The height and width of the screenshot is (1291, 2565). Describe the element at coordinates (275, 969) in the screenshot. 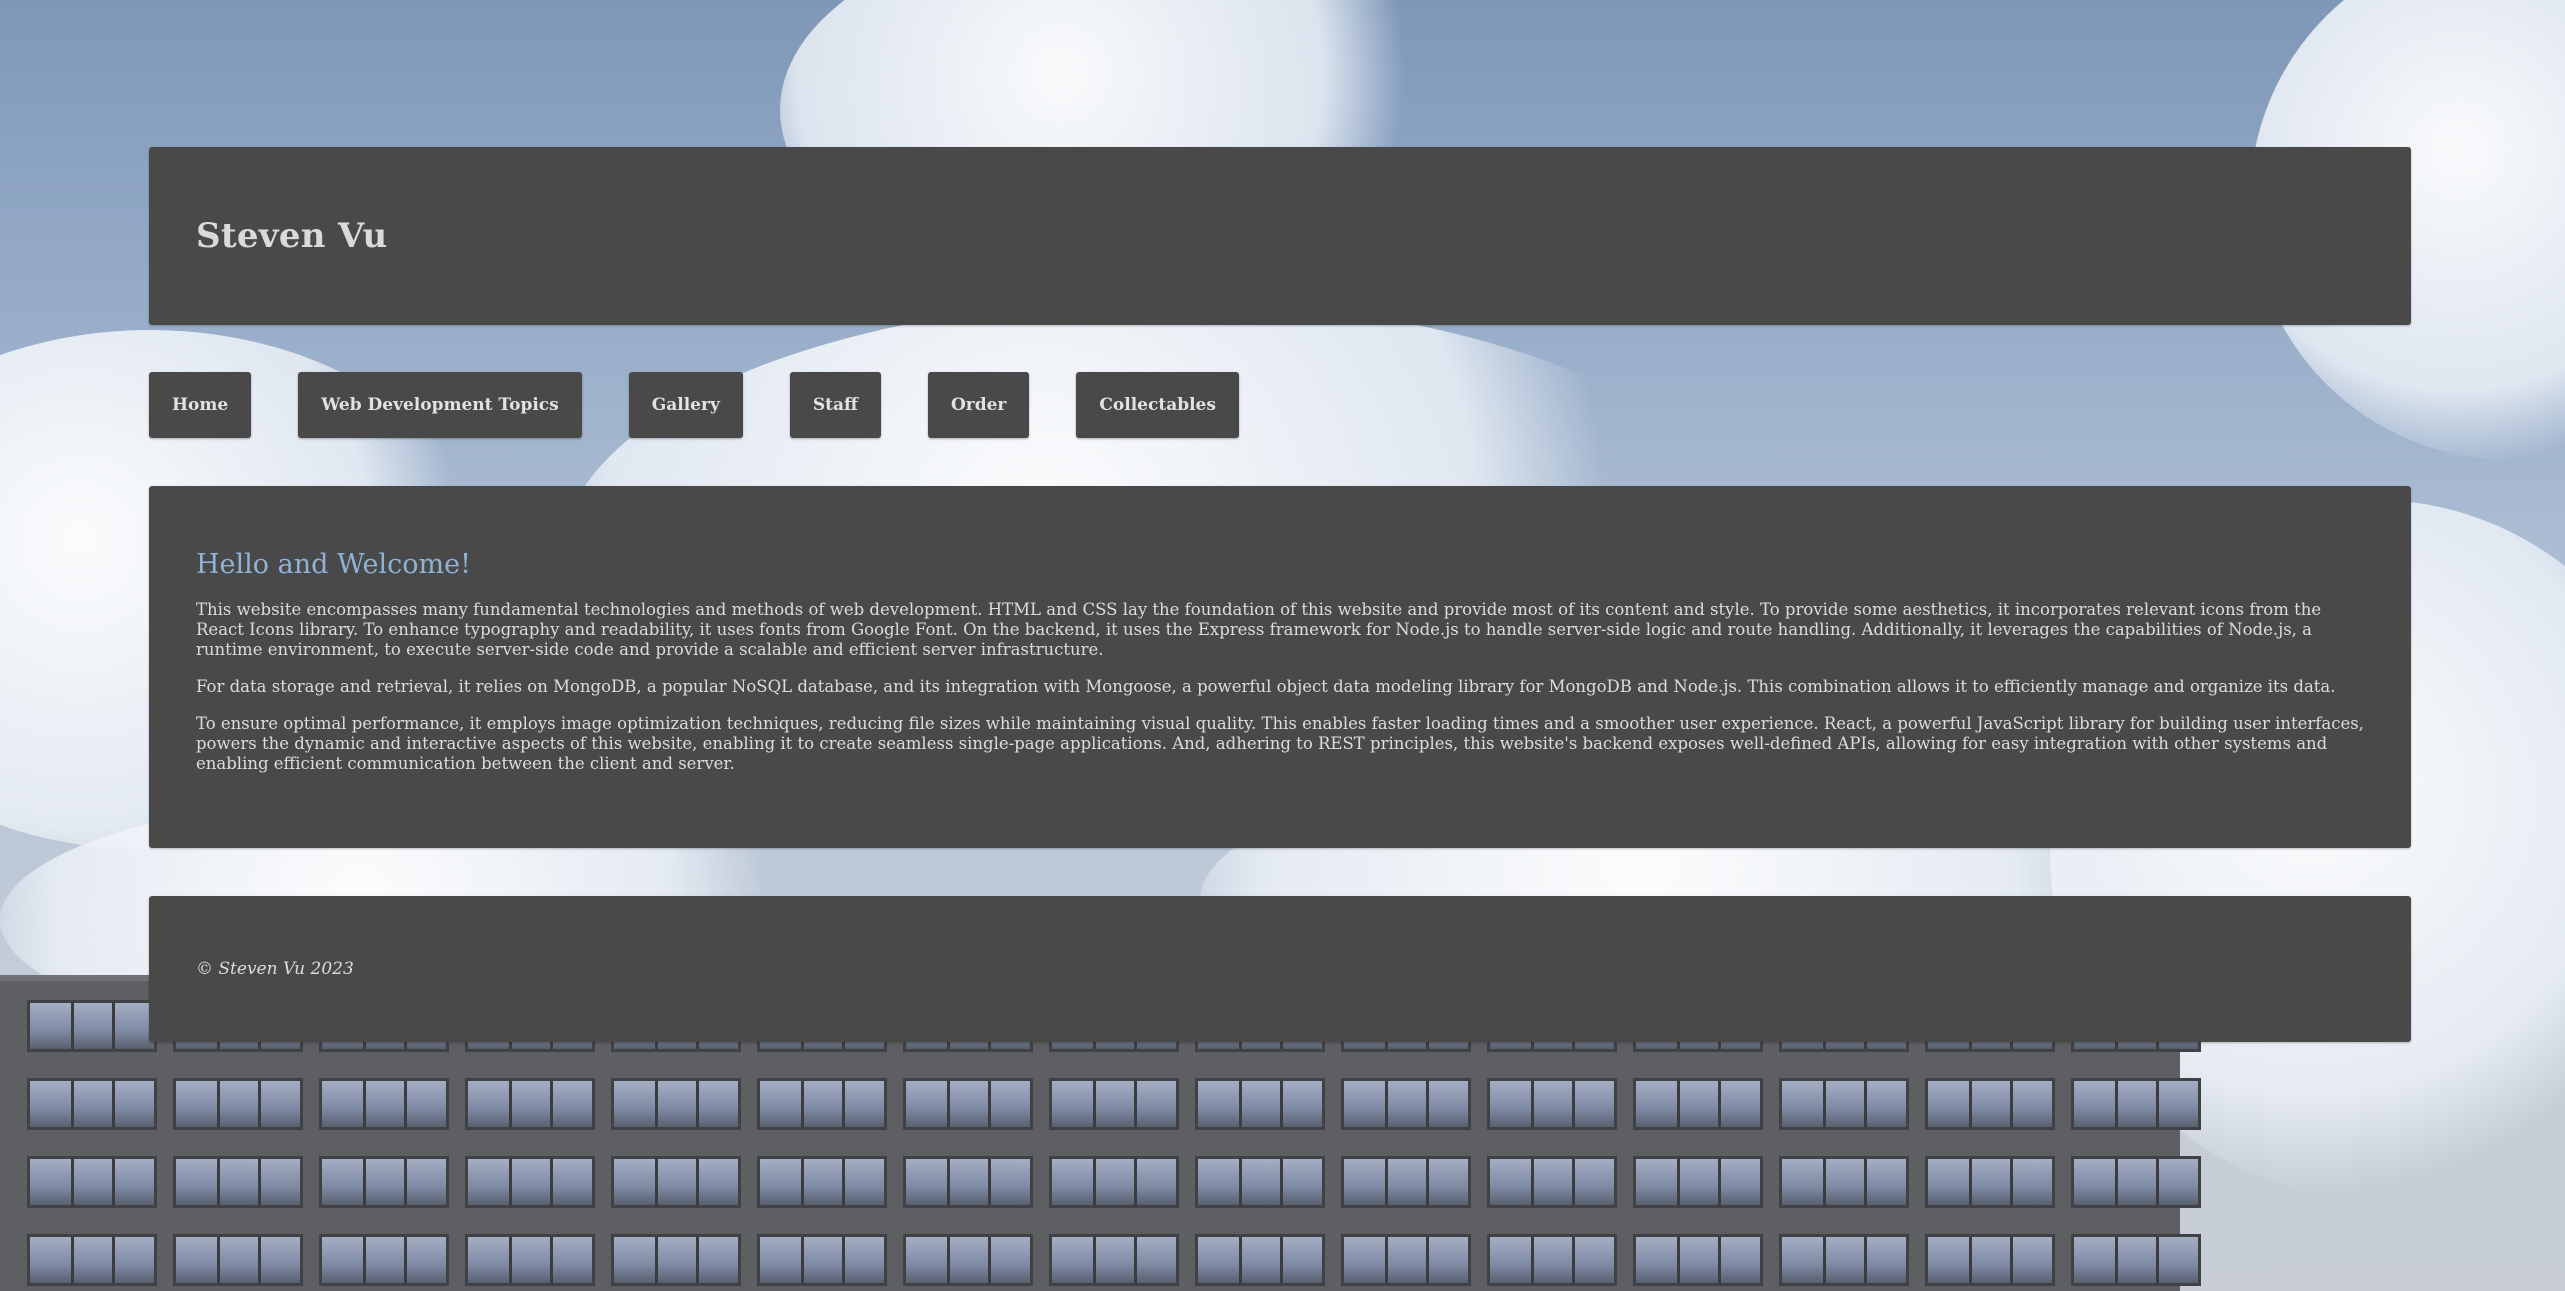

I see `copyright-text: © Steven Vu 2023` at that location.